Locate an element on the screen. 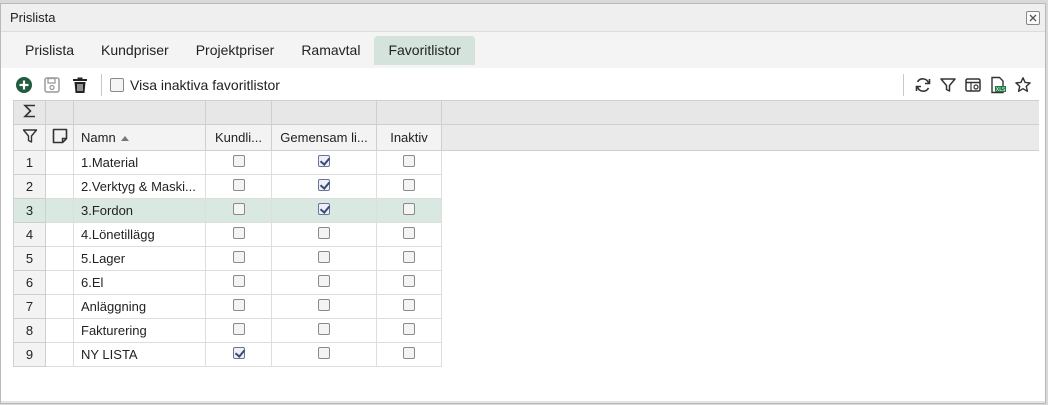  svg-text: XLS is located at coordinates (1000, 90).